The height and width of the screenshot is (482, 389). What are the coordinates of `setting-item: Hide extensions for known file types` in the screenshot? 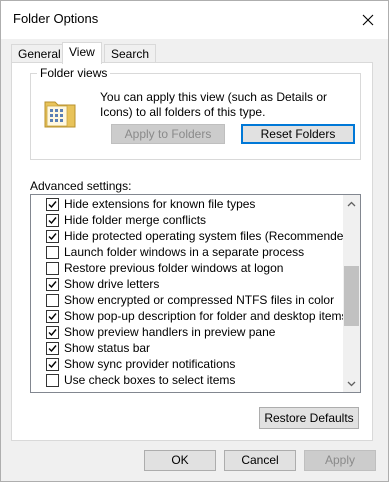 It's located at (186, 204).